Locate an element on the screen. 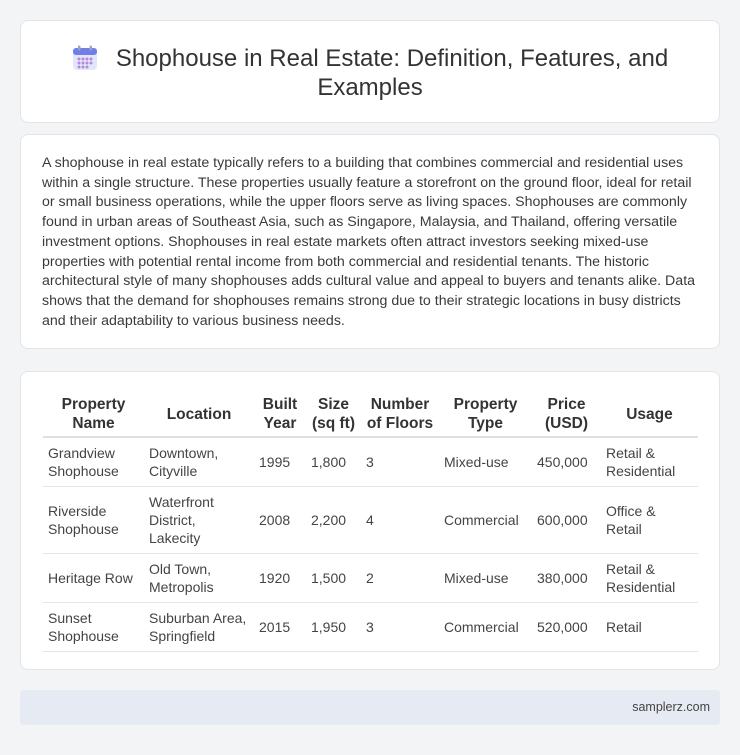  table-cell: 1,500 is located at coordinates (333, 578).